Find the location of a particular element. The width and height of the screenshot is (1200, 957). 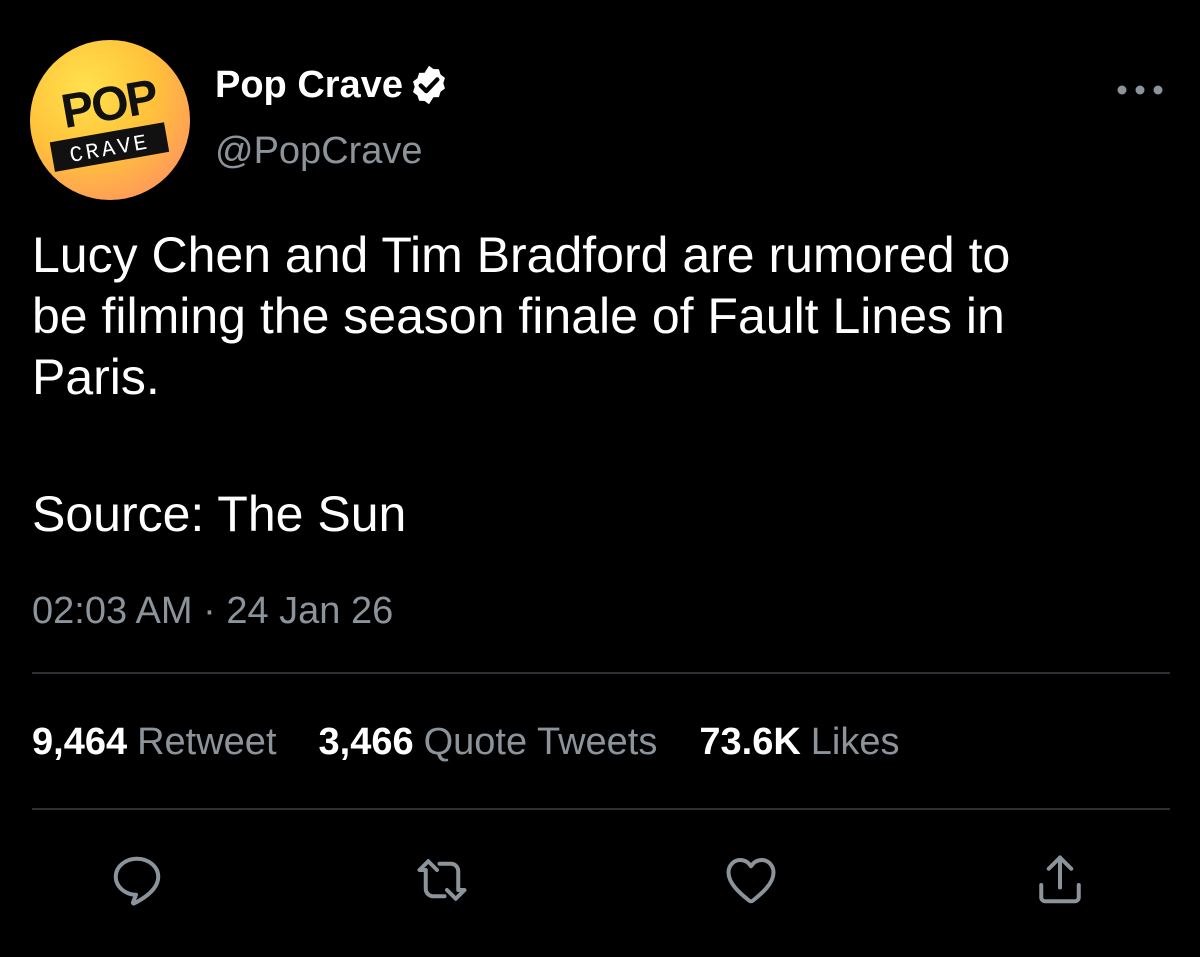

divider-top is located at coordinates (601, 673).